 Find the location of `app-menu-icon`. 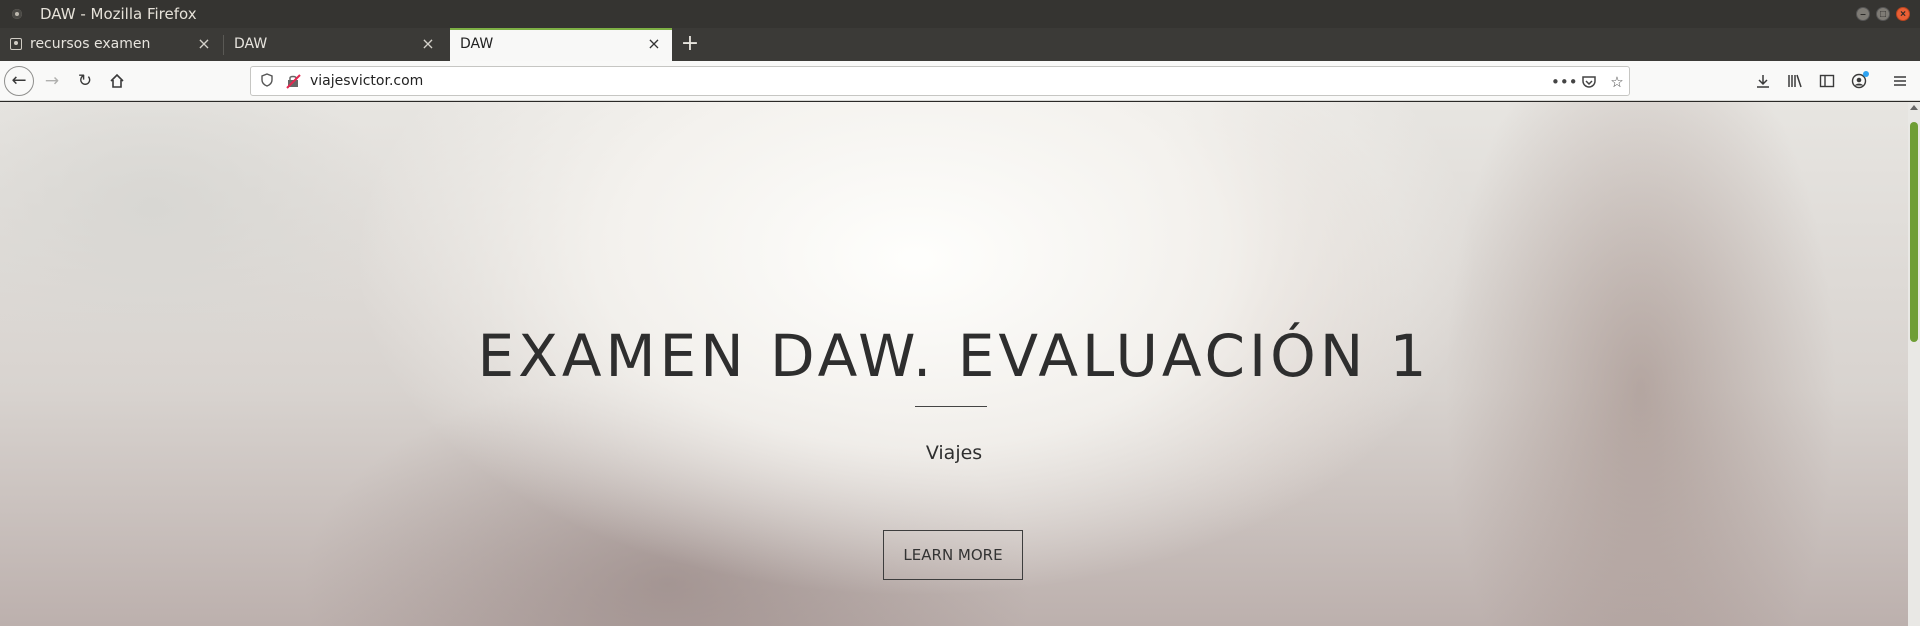

app-menu-icon is located at coordinates (17, 14).